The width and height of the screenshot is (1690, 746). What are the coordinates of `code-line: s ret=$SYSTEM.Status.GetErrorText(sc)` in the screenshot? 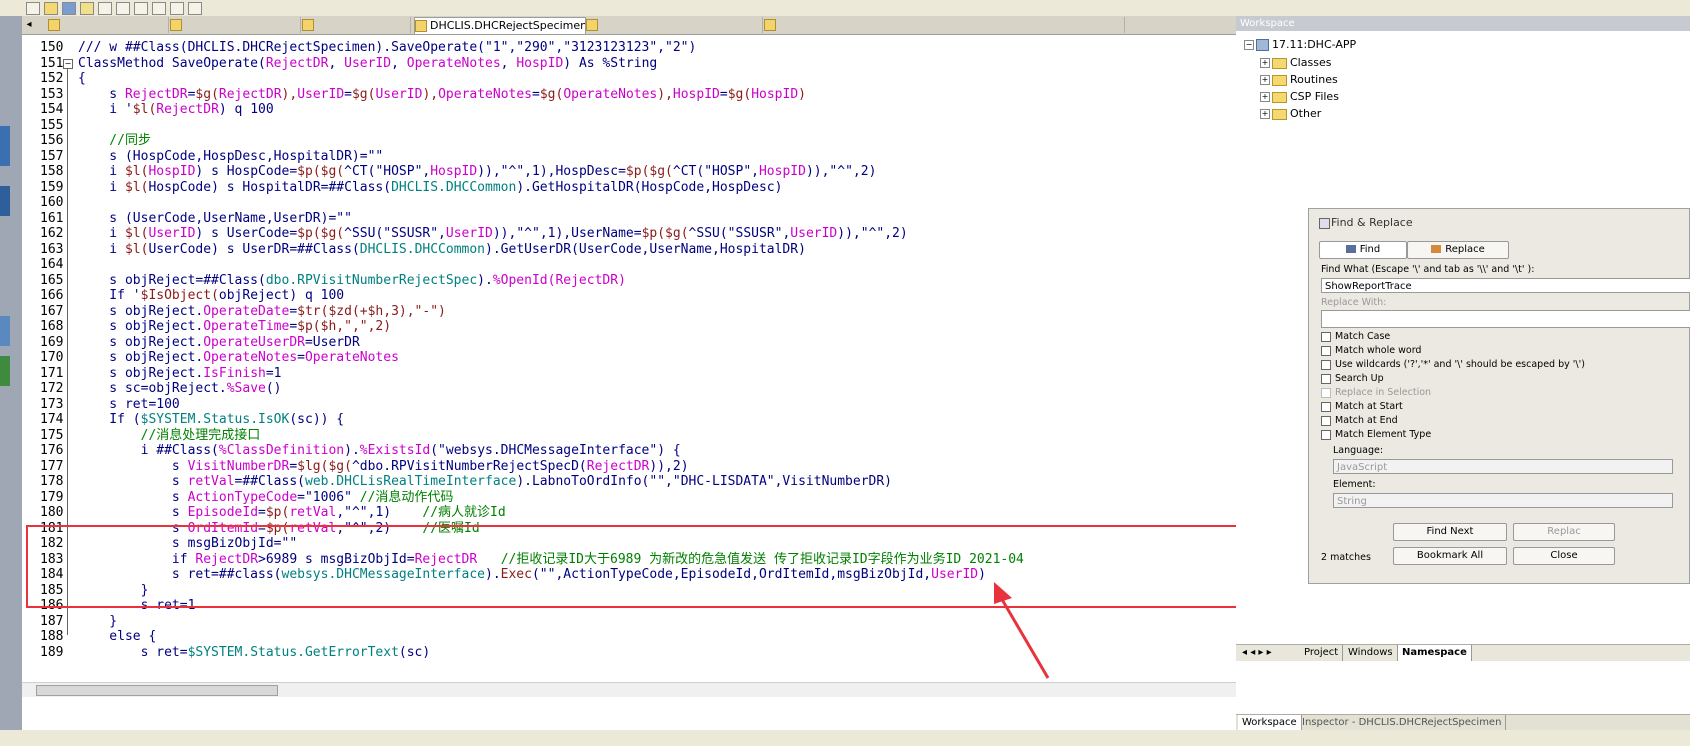 It's located at (254, 653).